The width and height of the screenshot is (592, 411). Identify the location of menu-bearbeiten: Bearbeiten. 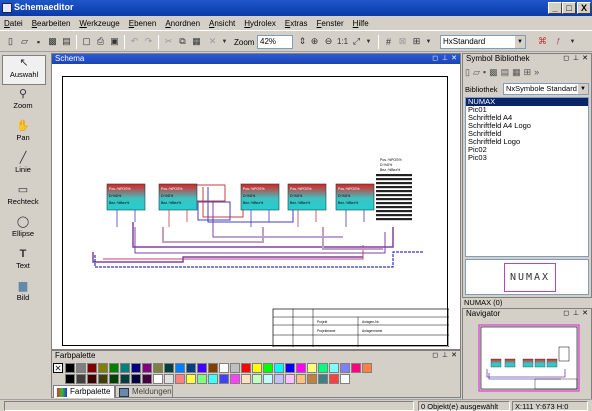
(51, 23).